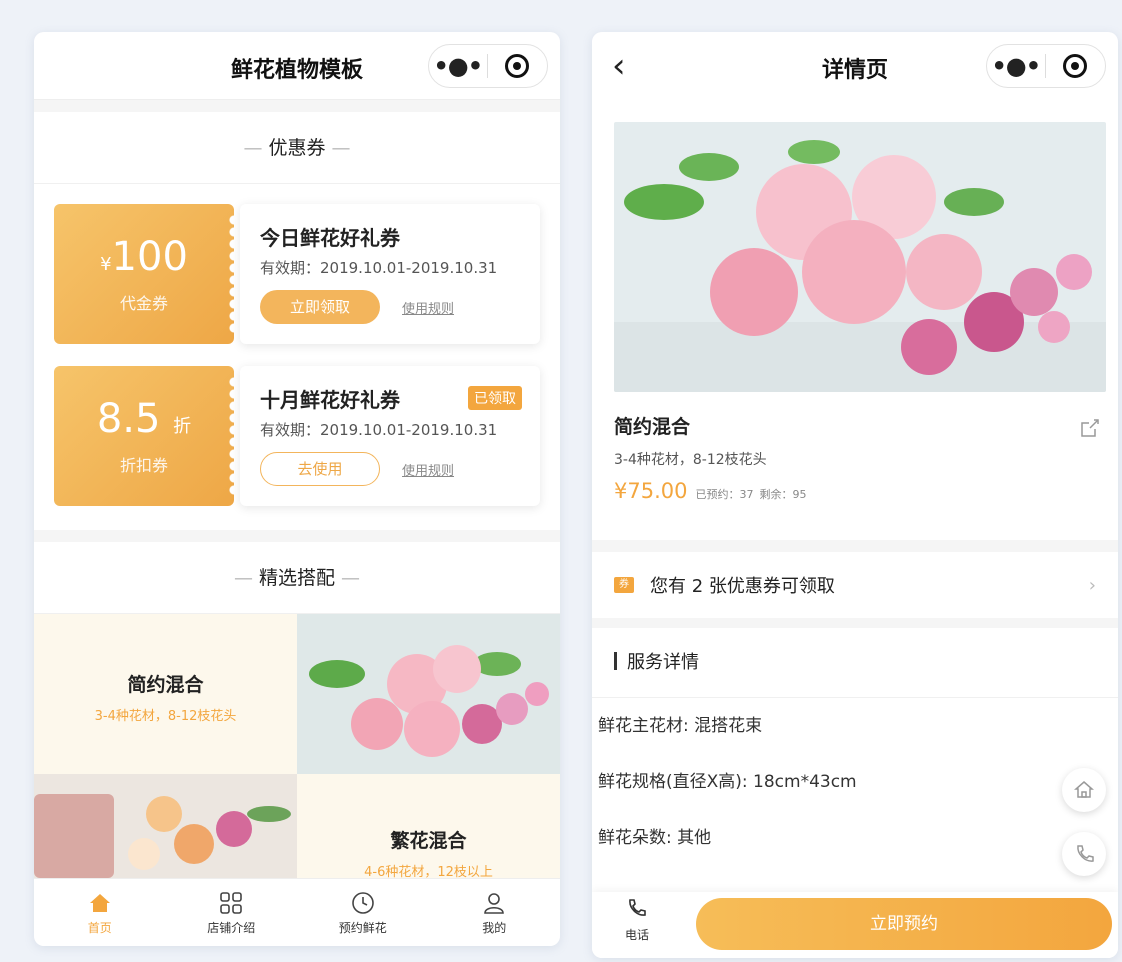 This screenshot has height=962, width=1122. I want to click on pick-image-roses, so click(428, 694).